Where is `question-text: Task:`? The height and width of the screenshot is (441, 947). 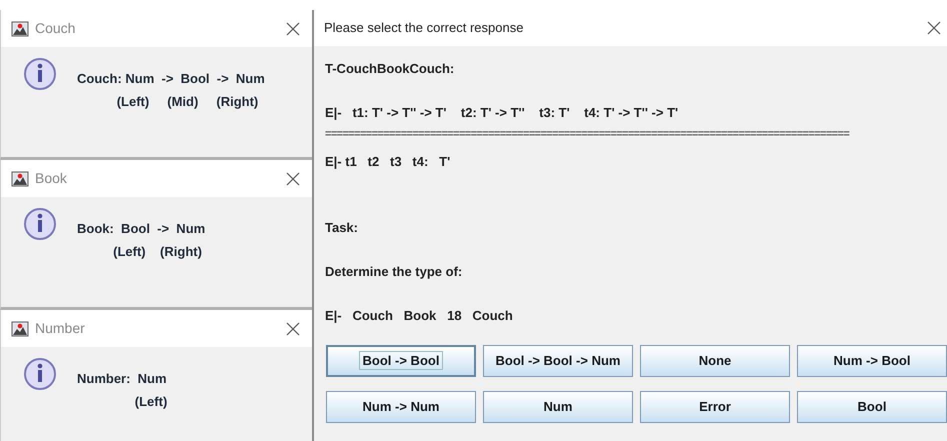
question-text: Task: is located at coordinates (342, 228).